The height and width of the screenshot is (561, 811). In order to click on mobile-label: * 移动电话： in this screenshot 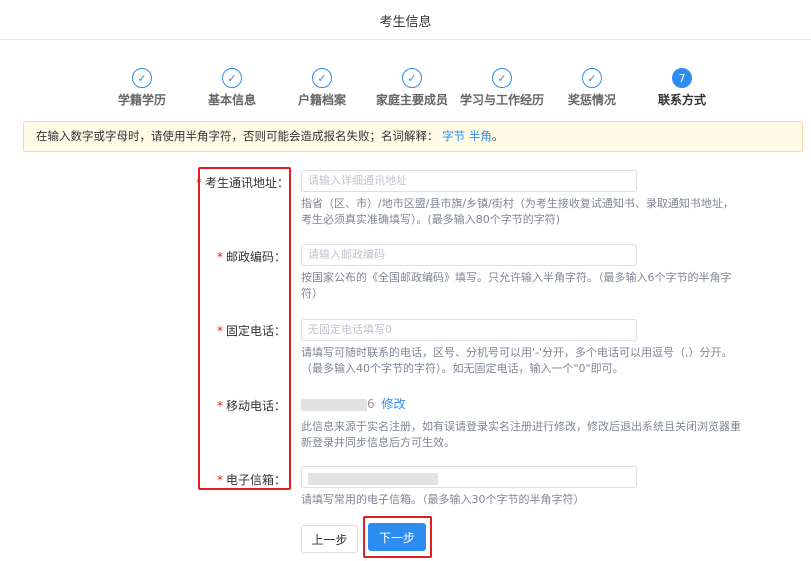, I will do `click(251, 406)`.